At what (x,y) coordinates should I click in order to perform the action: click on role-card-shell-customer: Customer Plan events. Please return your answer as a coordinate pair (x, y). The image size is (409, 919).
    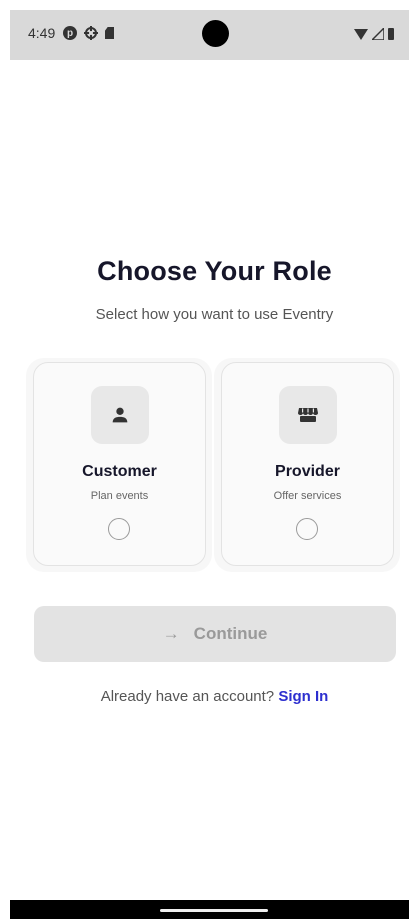
    Looking at the image, I should click on (119, 465).